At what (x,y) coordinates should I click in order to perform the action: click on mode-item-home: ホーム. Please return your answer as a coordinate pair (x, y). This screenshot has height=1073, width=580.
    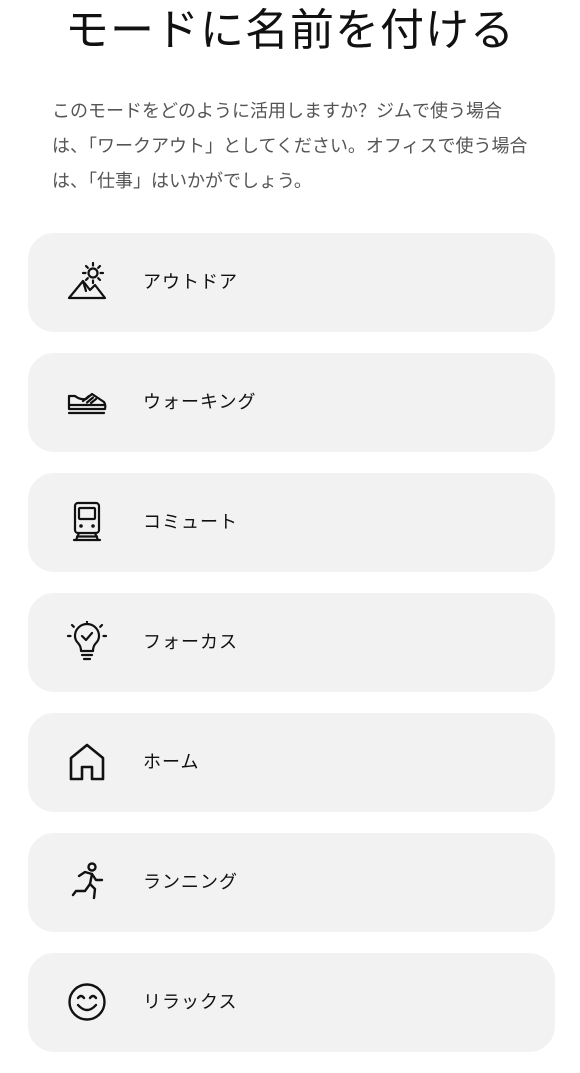
    Looking at the image, I should click on (291, 762).